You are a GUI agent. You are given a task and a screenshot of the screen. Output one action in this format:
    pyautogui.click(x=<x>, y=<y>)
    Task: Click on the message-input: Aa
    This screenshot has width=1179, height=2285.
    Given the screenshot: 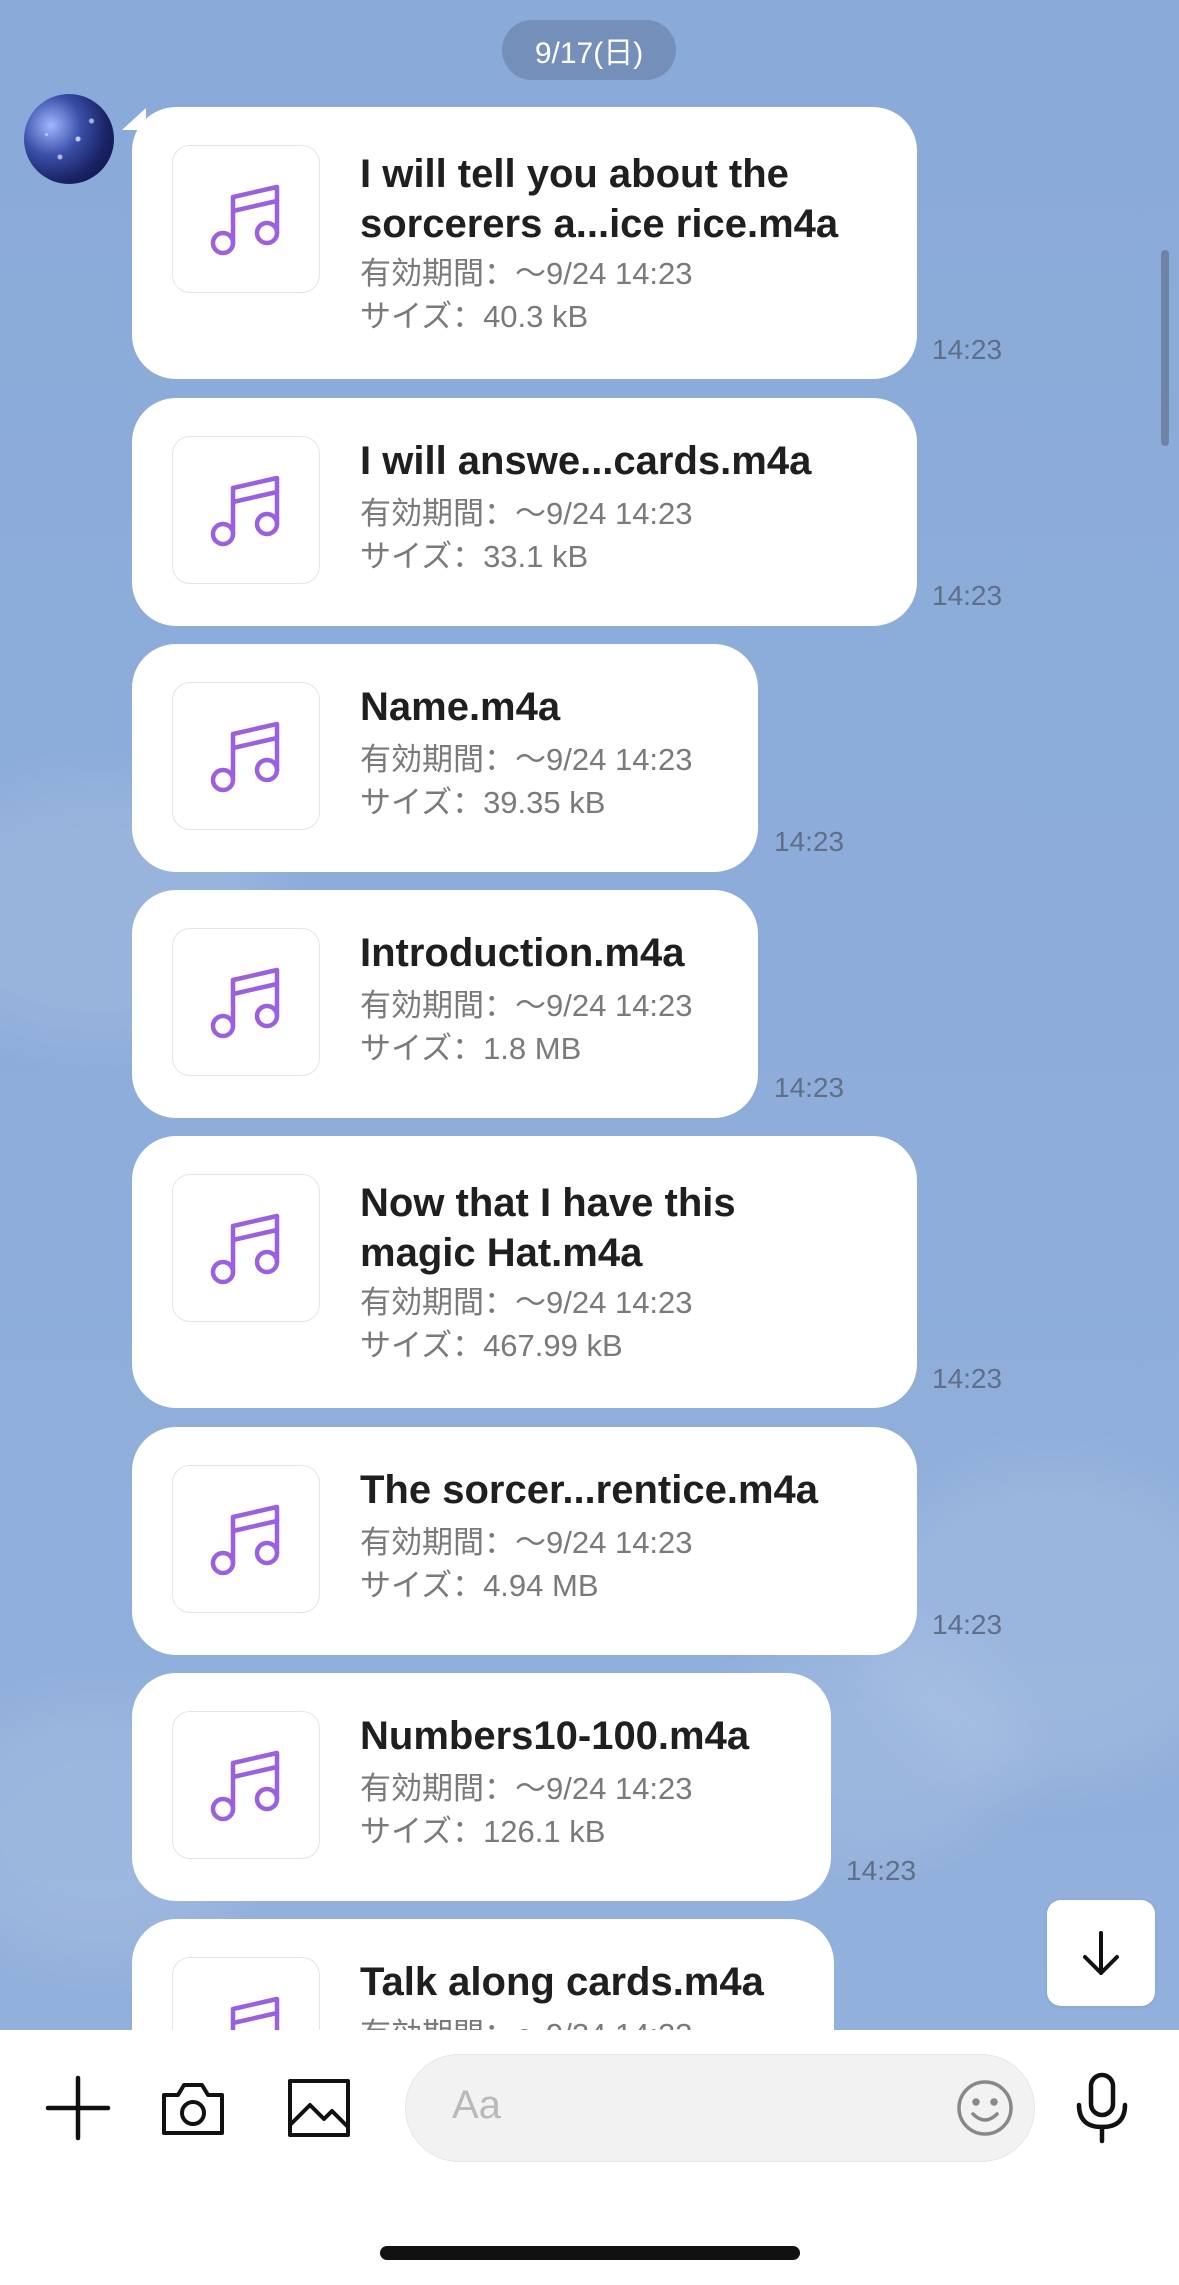 What is the action you would take?
    pyautogui.click(x=720, y=2108)
    